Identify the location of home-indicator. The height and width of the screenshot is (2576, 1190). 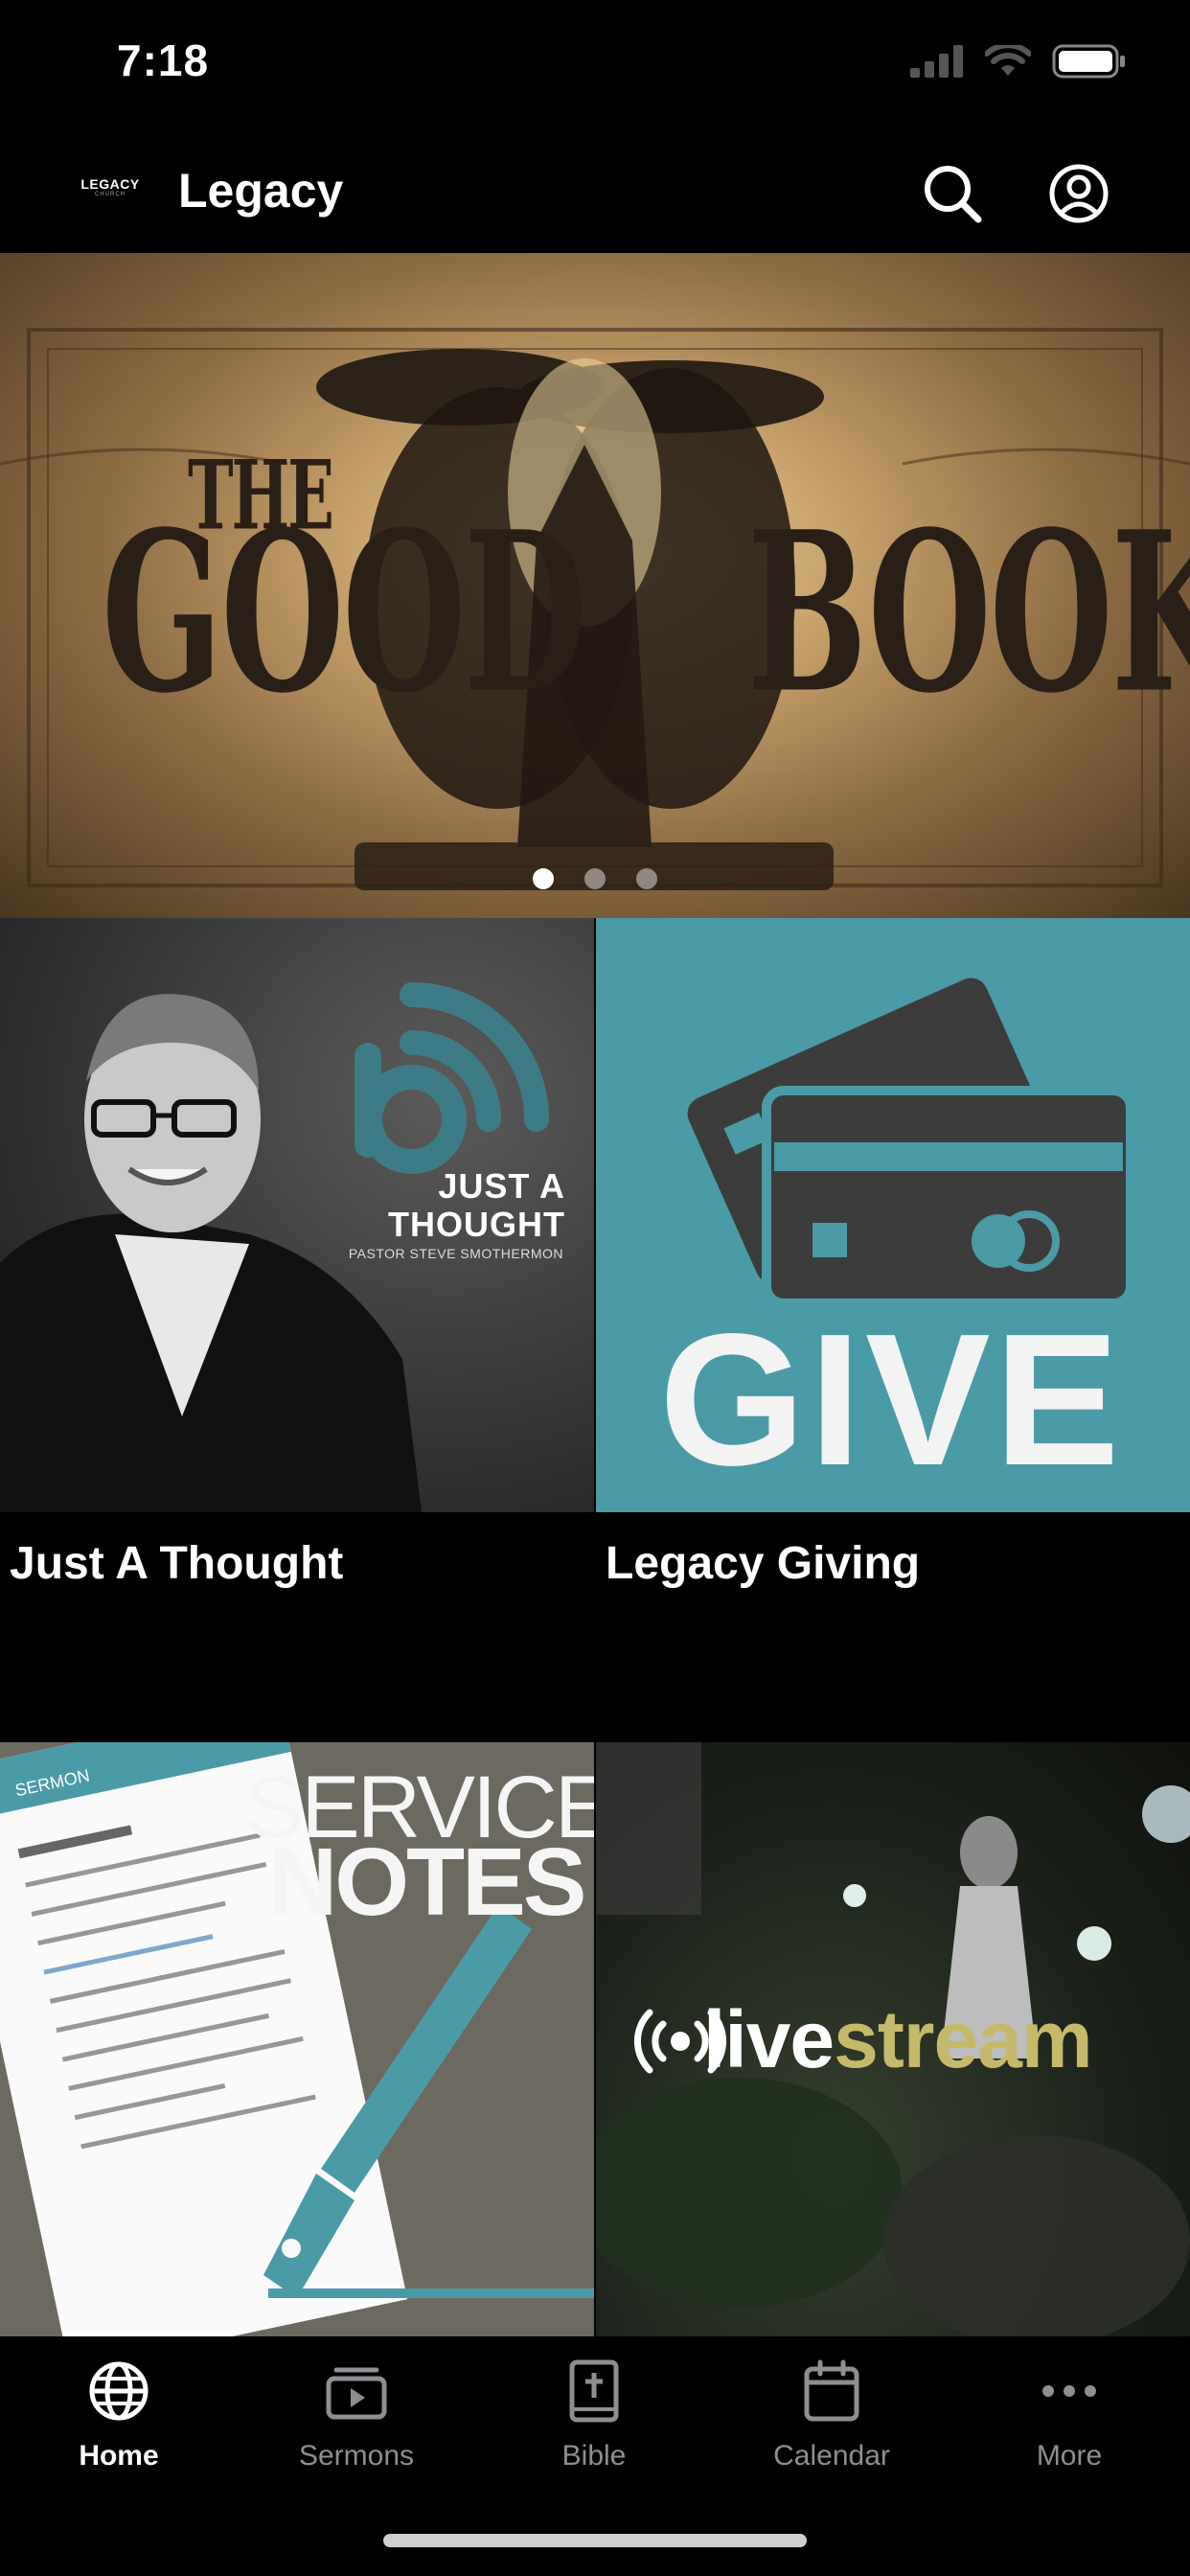
(595, 2540).